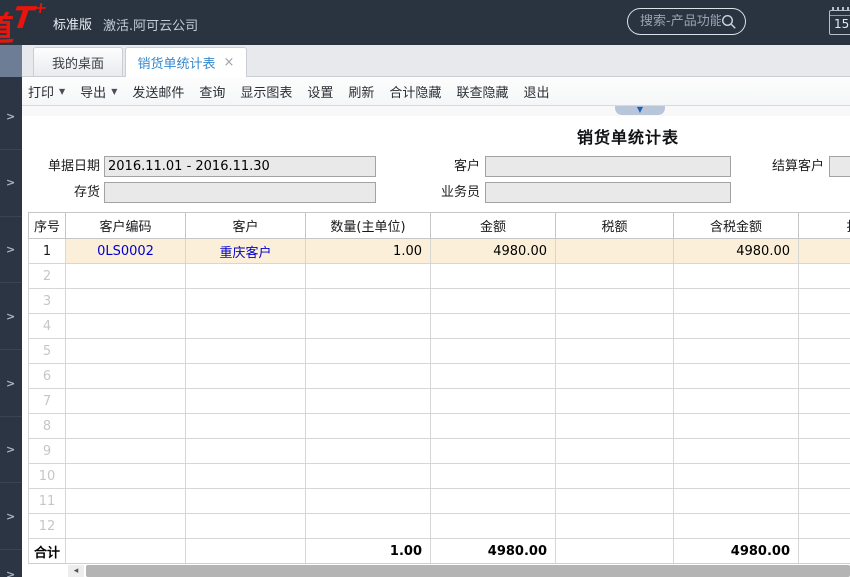 The image size is (850, 577). I want to click on total-row: 合计 1.00 4980.00 4980.00, so click(439, 551).